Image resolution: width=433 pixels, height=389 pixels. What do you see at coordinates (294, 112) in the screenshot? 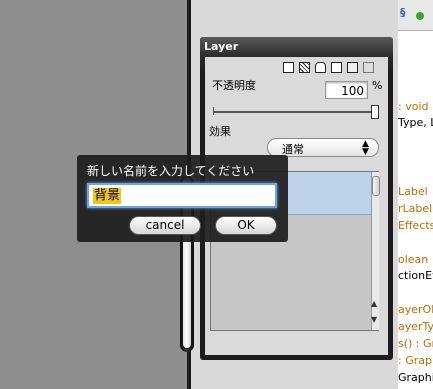
I see `opacity-slider` at bounding box center [294, 112].